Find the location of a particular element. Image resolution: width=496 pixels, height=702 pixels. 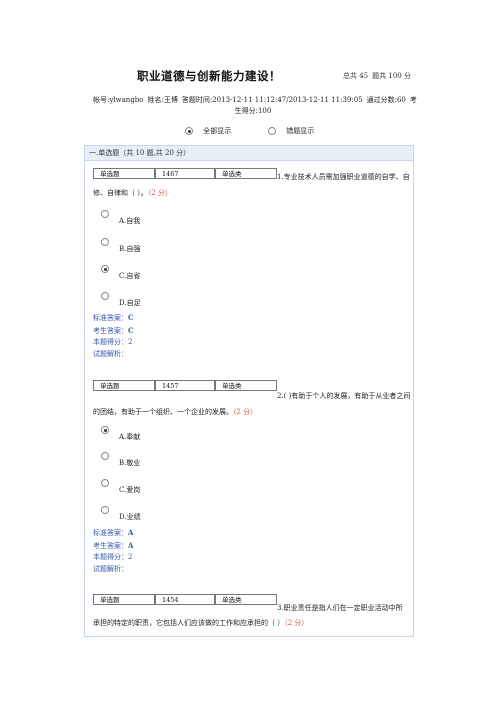

question-text: 1.专业技术人员需加强职业道德的自学、自 修、自律和（ ）。（2 分） is located at coordinates (251, 186).